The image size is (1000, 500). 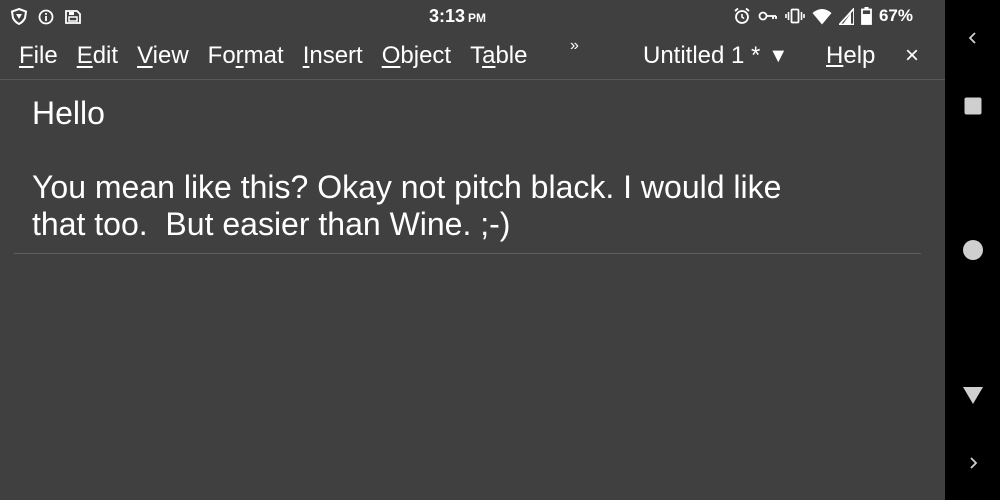 I want to click on paragraph-line-2: that too. But easier than Wine. ;-), so click(x=271, y=224).